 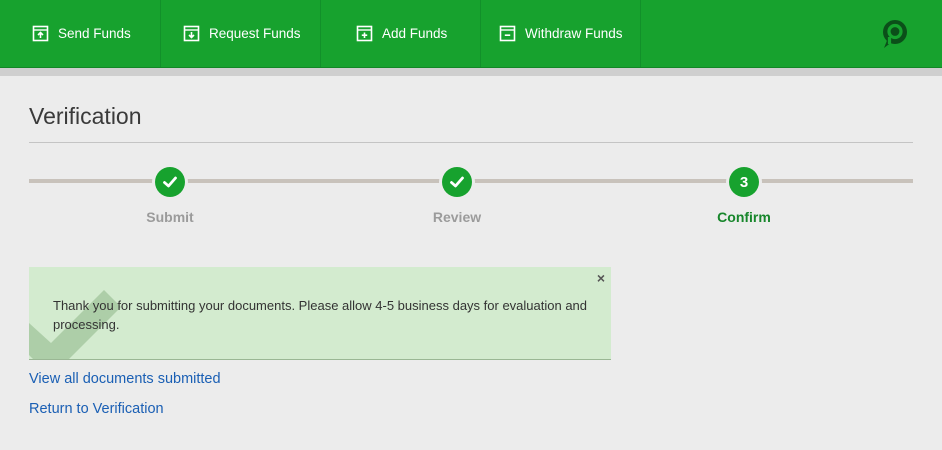 I want to click on step-review-complete, so click(x=457, y=182).